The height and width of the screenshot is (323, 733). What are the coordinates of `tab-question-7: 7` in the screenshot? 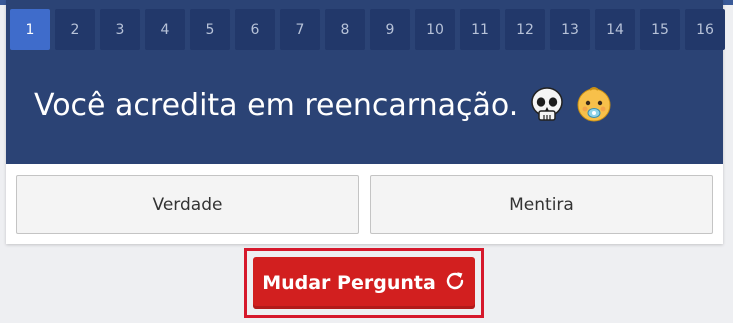 It's located at (300, 29).